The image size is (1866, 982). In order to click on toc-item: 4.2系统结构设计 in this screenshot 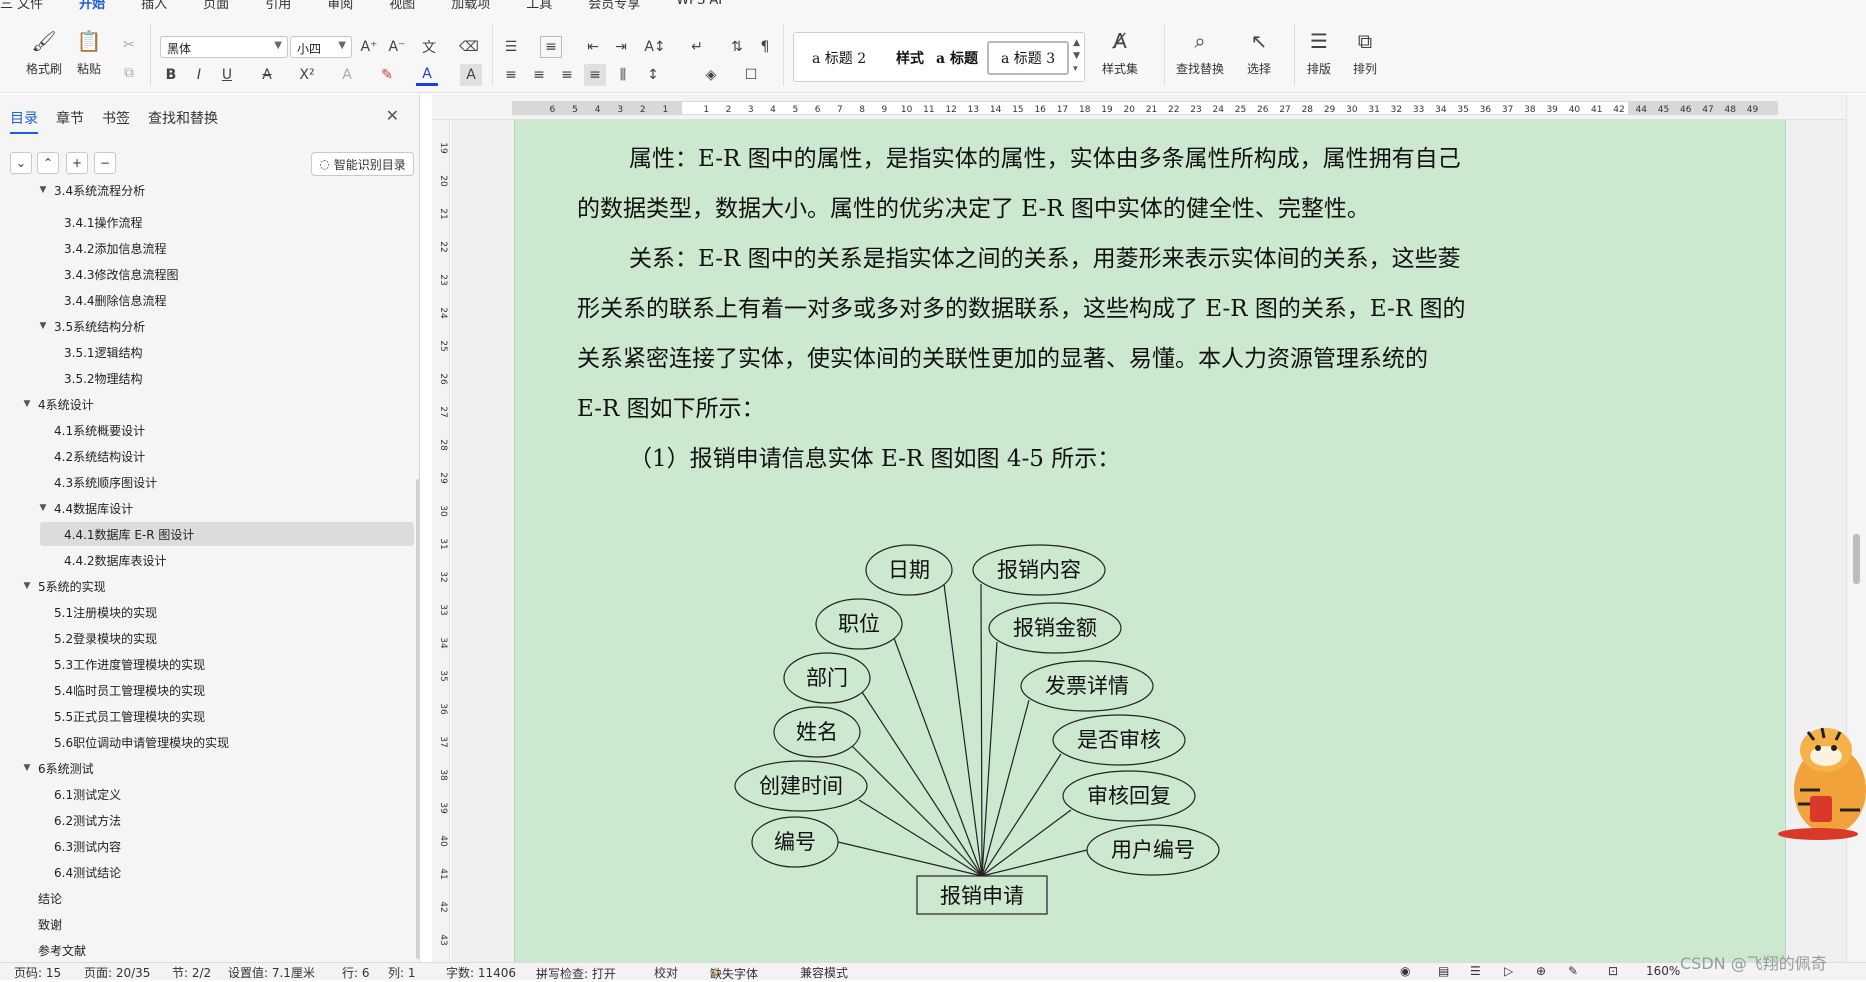, I will do `click(208, 456)`.